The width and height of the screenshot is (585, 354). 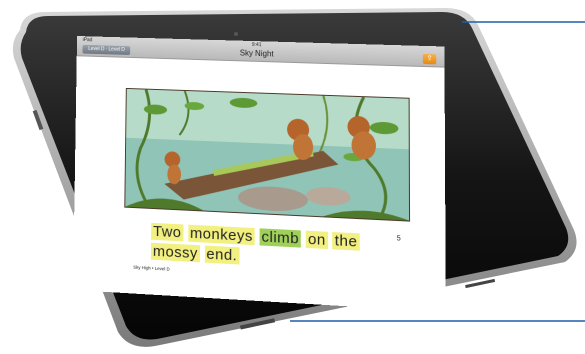 What do you see at coordinates (261, 248) in the screenshot?
I see `story-text: Two monkeys climb on the mossy end.` at bounding box center [261, 248].